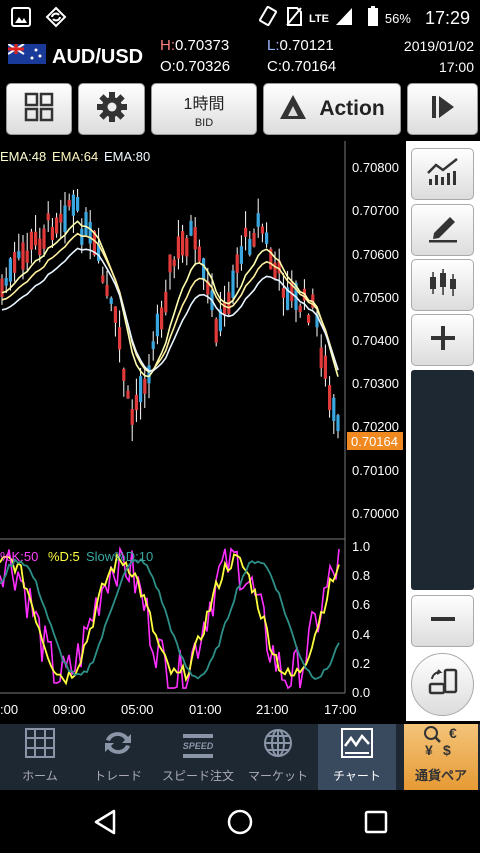  Describe the element at coordinates (272, 709) in the screenshot. I see `time-tick: 21:00` at that location.